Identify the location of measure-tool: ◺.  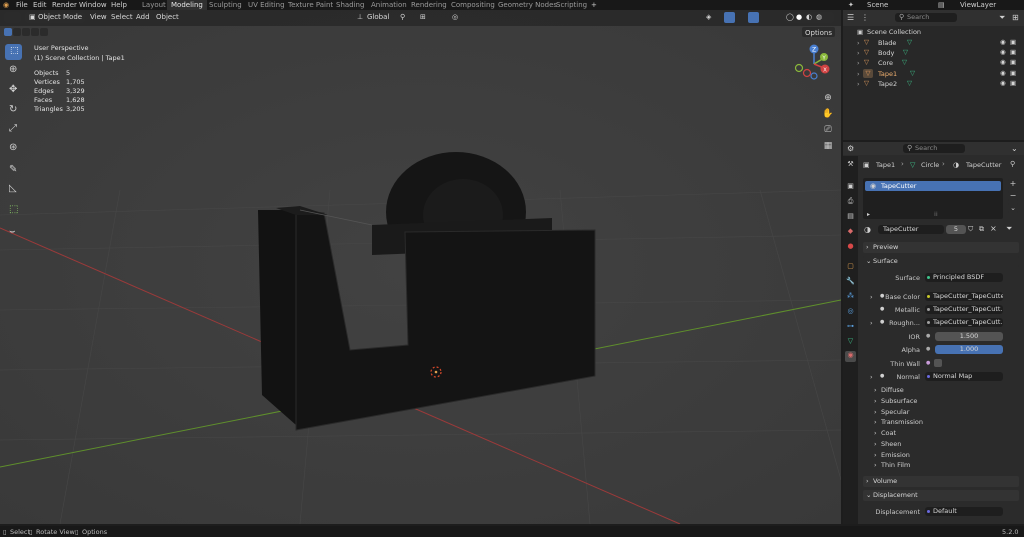
(13, 190).